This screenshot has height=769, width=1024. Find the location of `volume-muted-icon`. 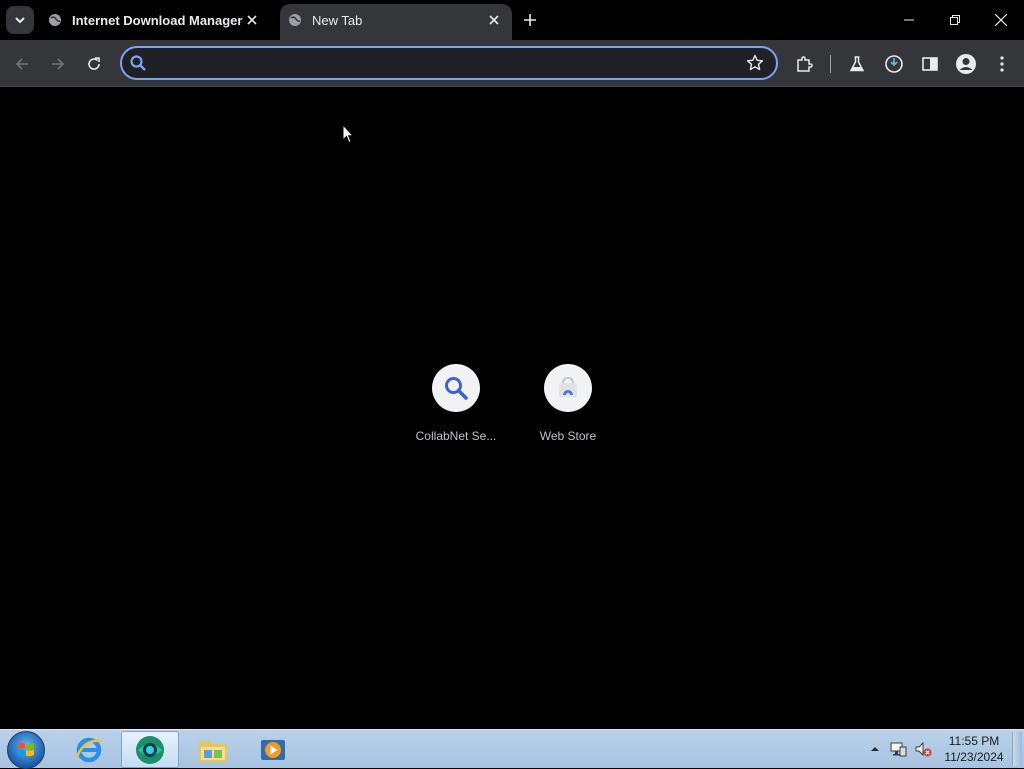

volume-muted-icon is located at coordinates (923, 749).